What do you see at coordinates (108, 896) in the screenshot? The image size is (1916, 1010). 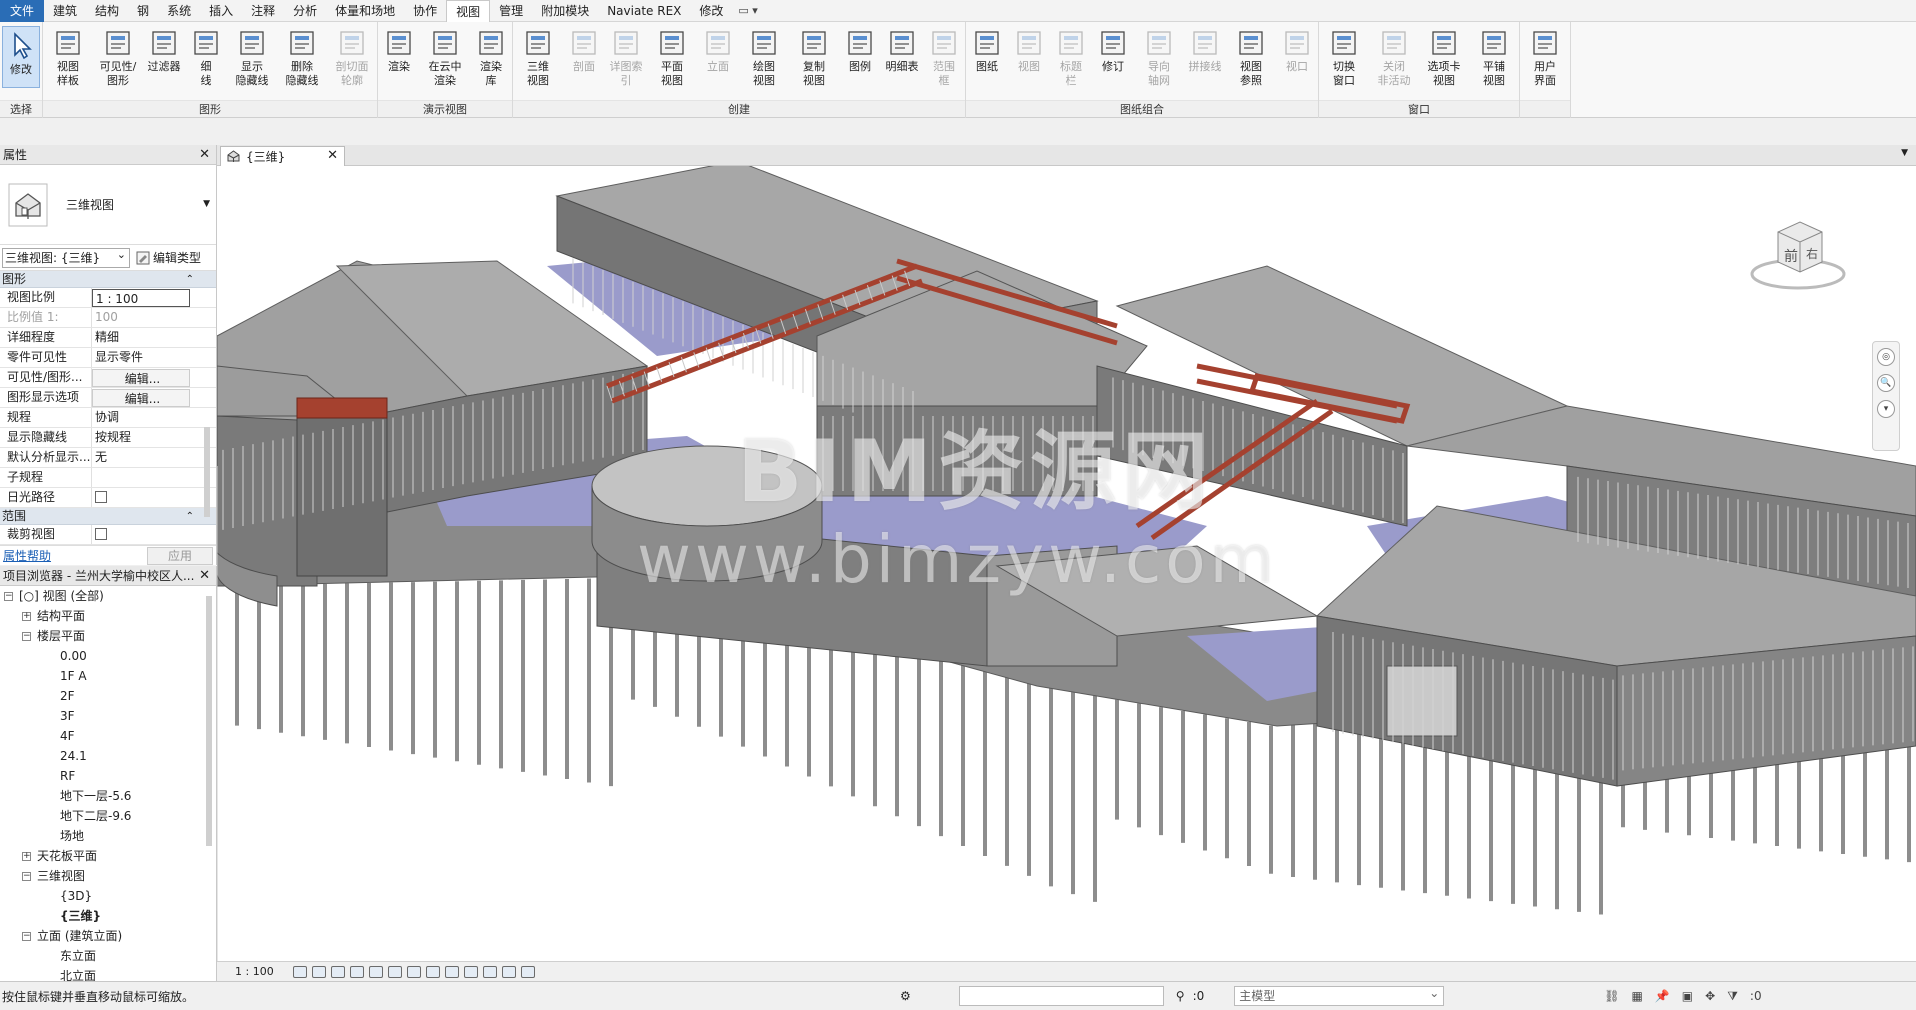 I see `tree-item: {3D}` at bounding box center [108, 896].